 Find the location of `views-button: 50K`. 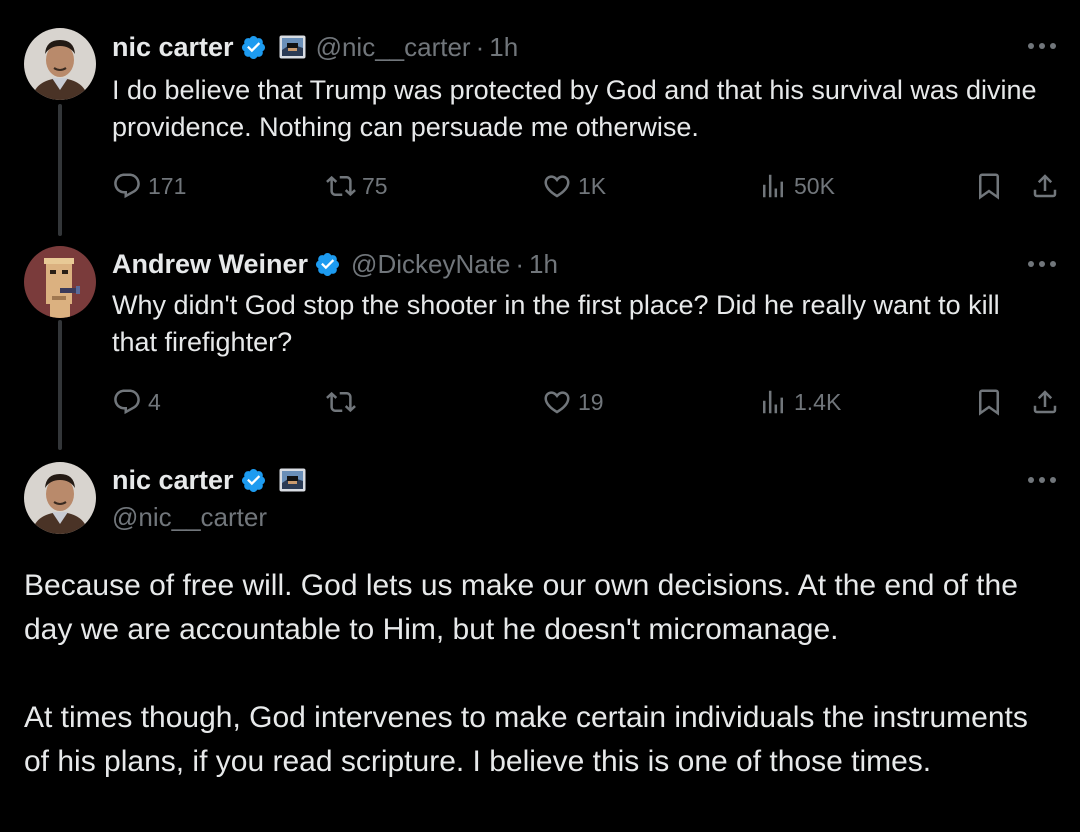

views-button: 50K is located at coordinates (796, 186).